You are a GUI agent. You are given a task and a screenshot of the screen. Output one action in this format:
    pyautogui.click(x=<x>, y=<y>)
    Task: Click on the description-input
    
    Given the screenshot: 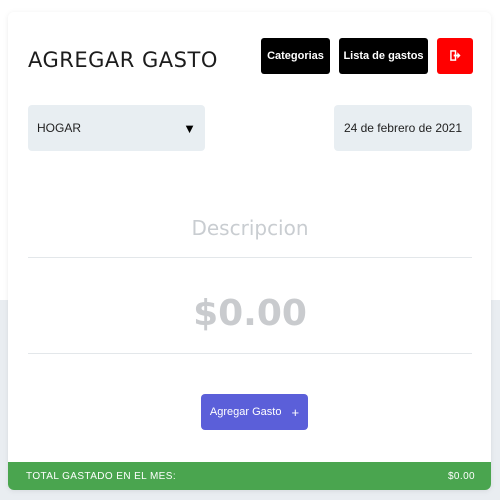 What is the action you would take?
    pyautogui.click(x=250, y=228)
    